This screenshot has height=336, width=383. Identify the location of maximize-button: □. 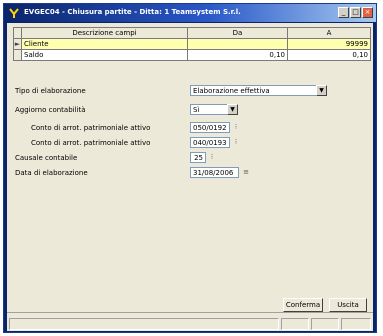
(355, 12).